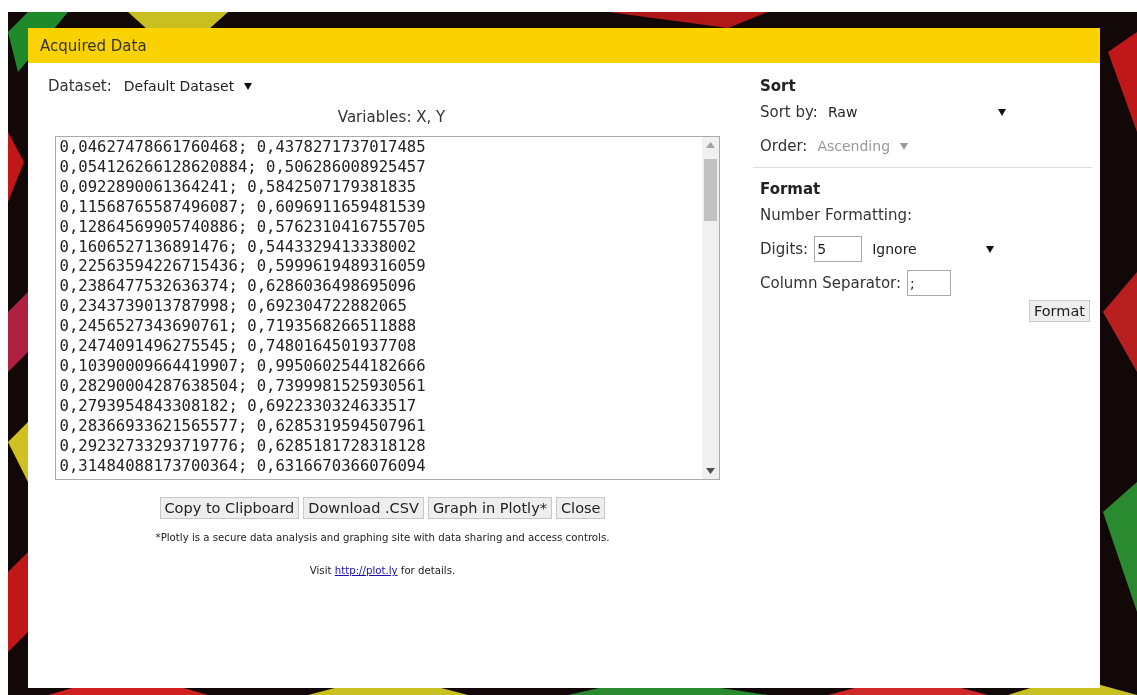  Describe the element at coordinates (790, 189) in the screenshot. I see `format-heading: Format` at that location.